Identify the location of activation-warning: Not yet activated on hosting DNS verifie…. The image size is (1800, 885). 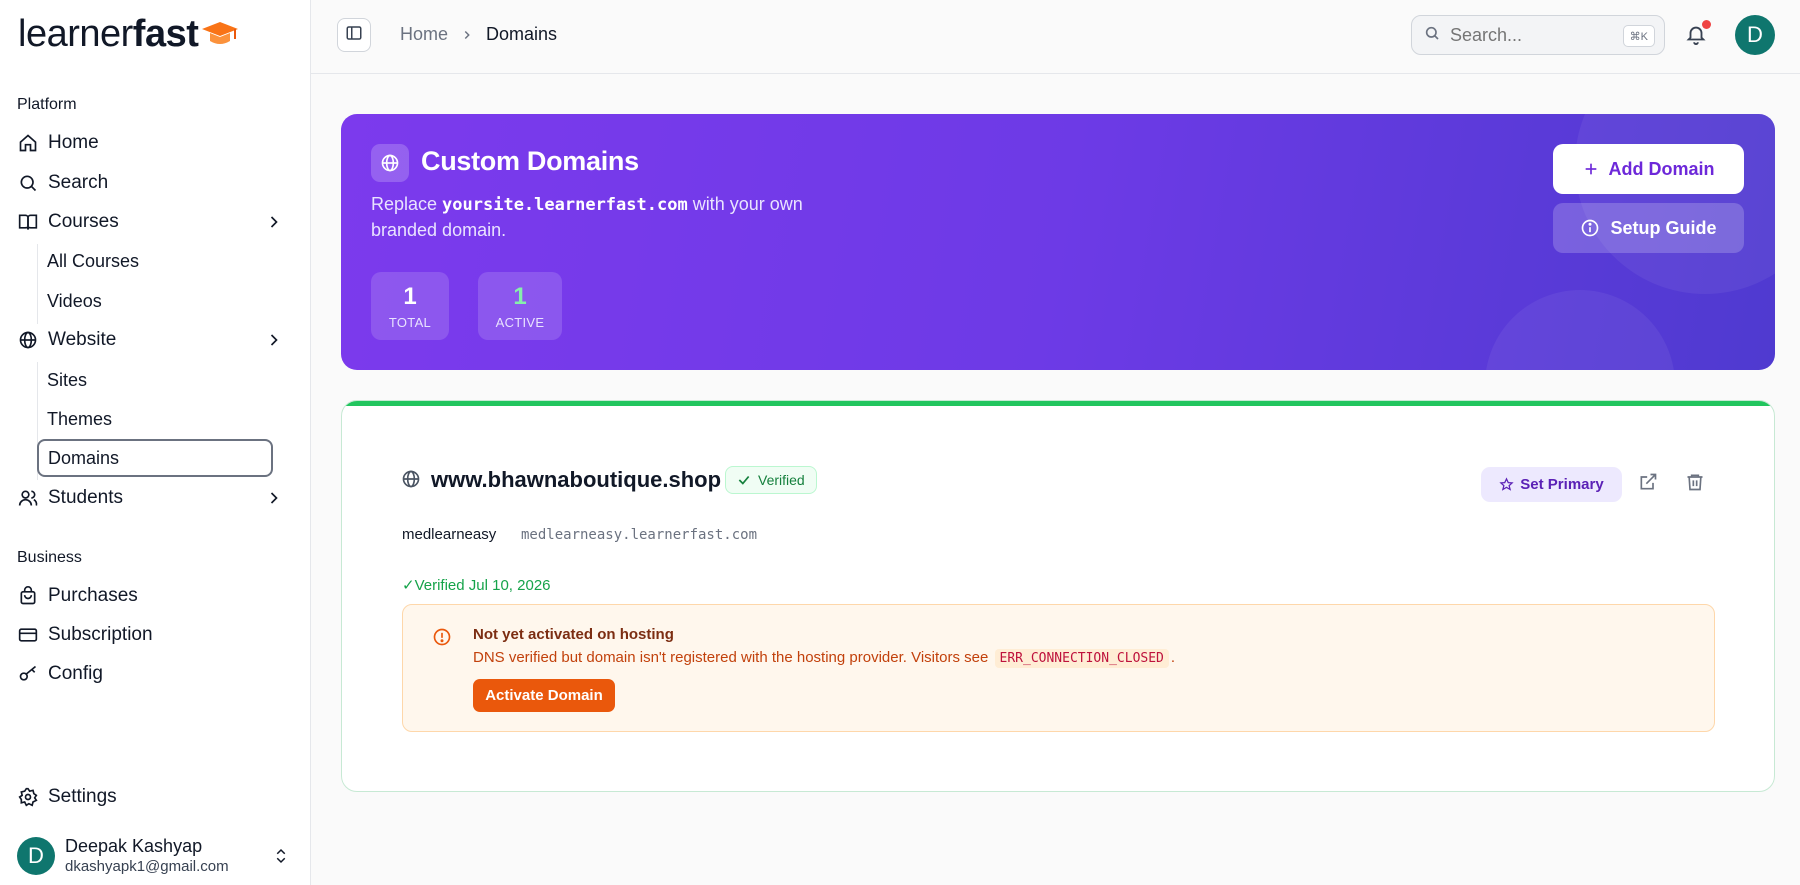
(1058, 668).